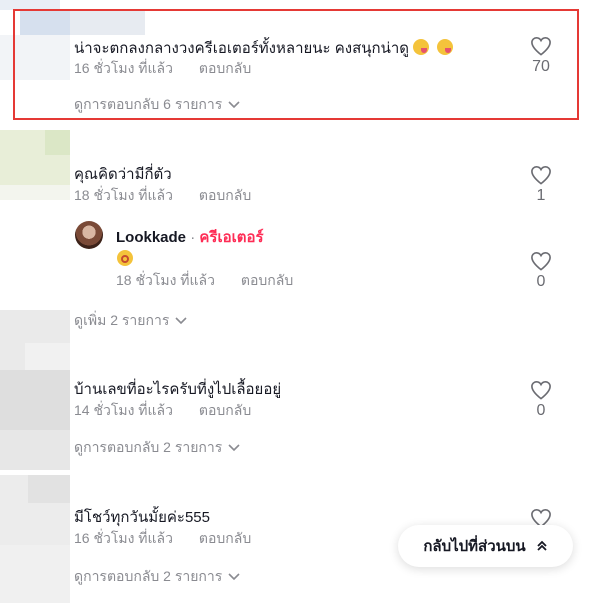  What do you see at coordinates (541, 66) in the screenshot?
I see `like-count: 70` at bounding box center [541, 66].